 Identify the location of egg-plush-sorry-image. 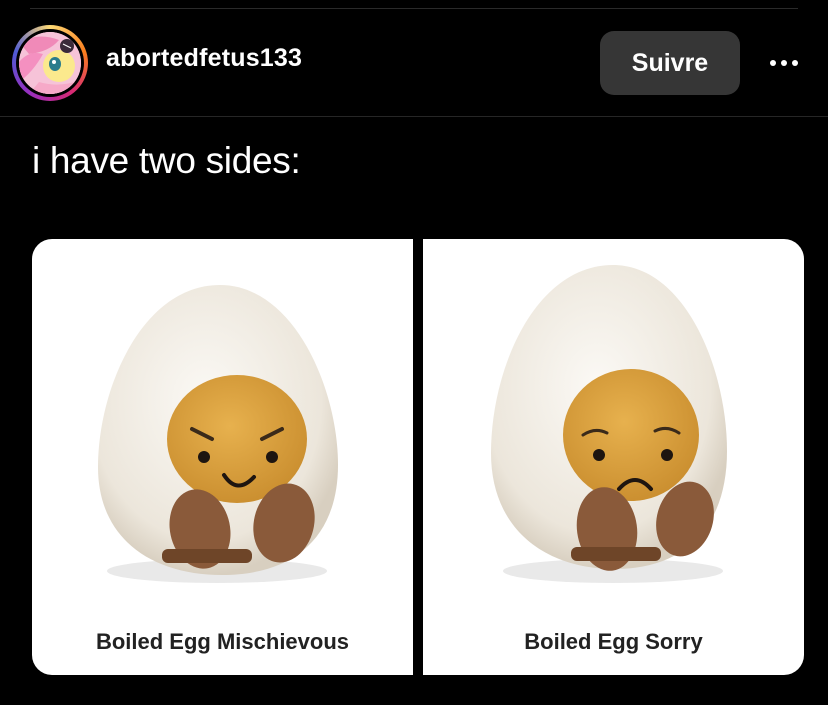
(609, 424).